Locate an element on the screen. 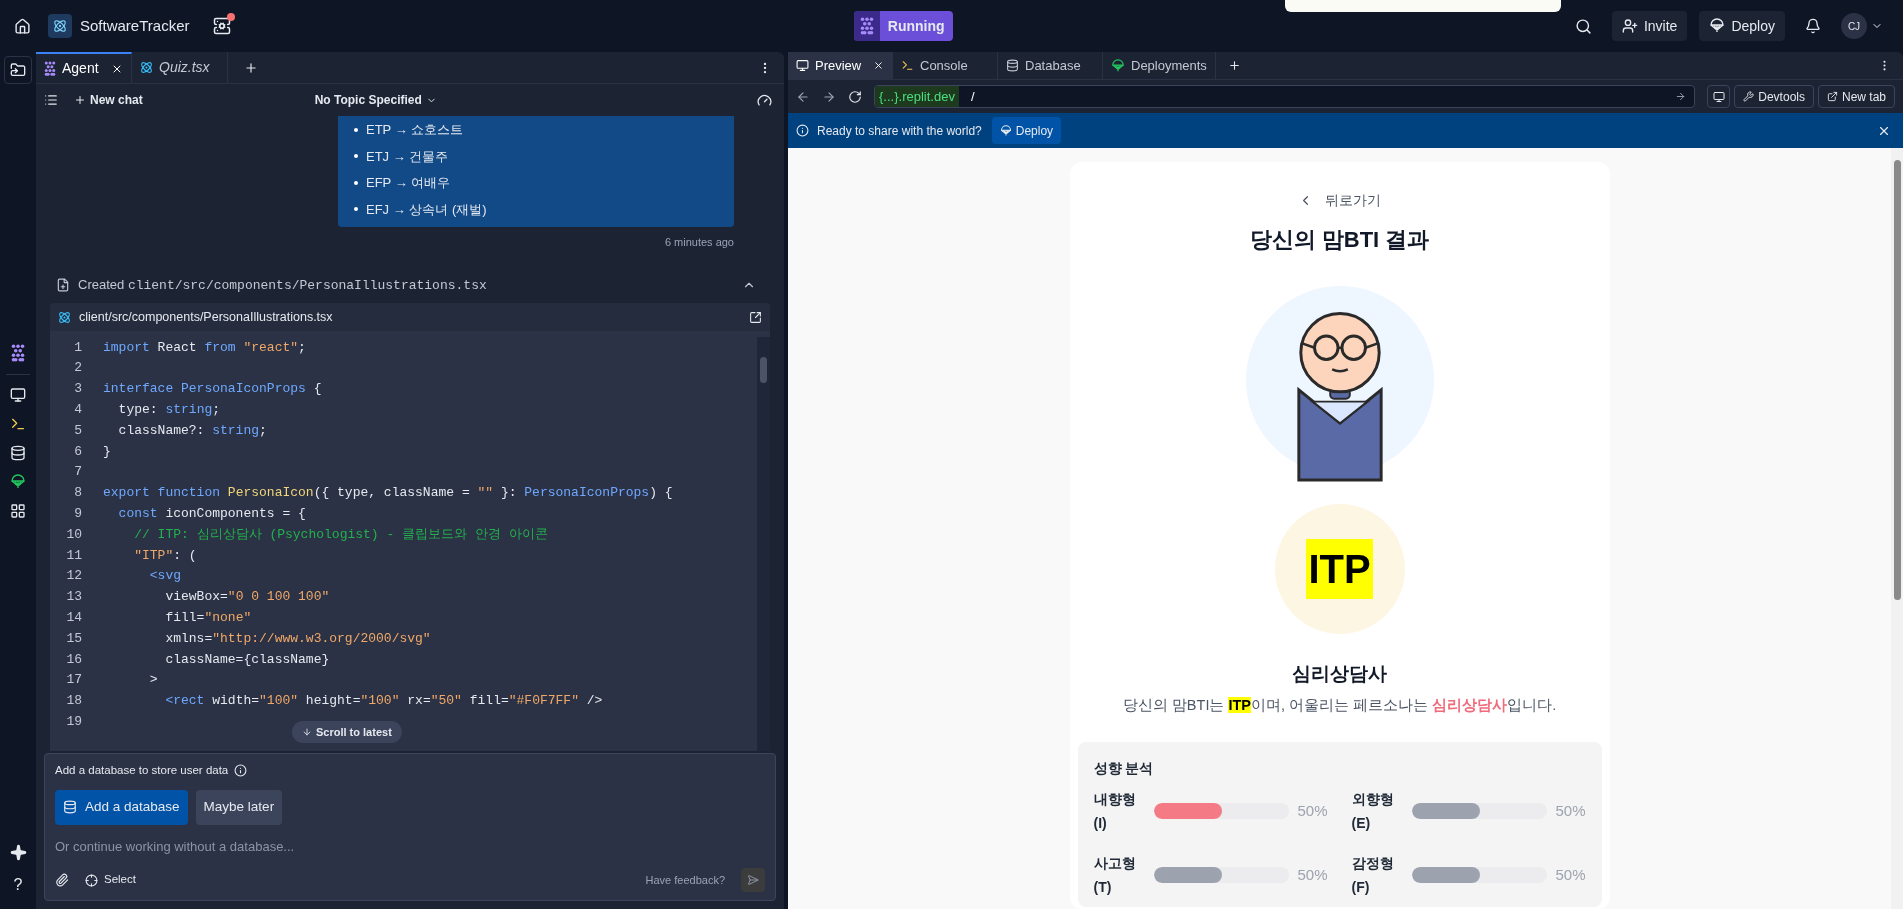 The image size is (1903, 909). wrench-icon is located at coordinates (1749, 96).